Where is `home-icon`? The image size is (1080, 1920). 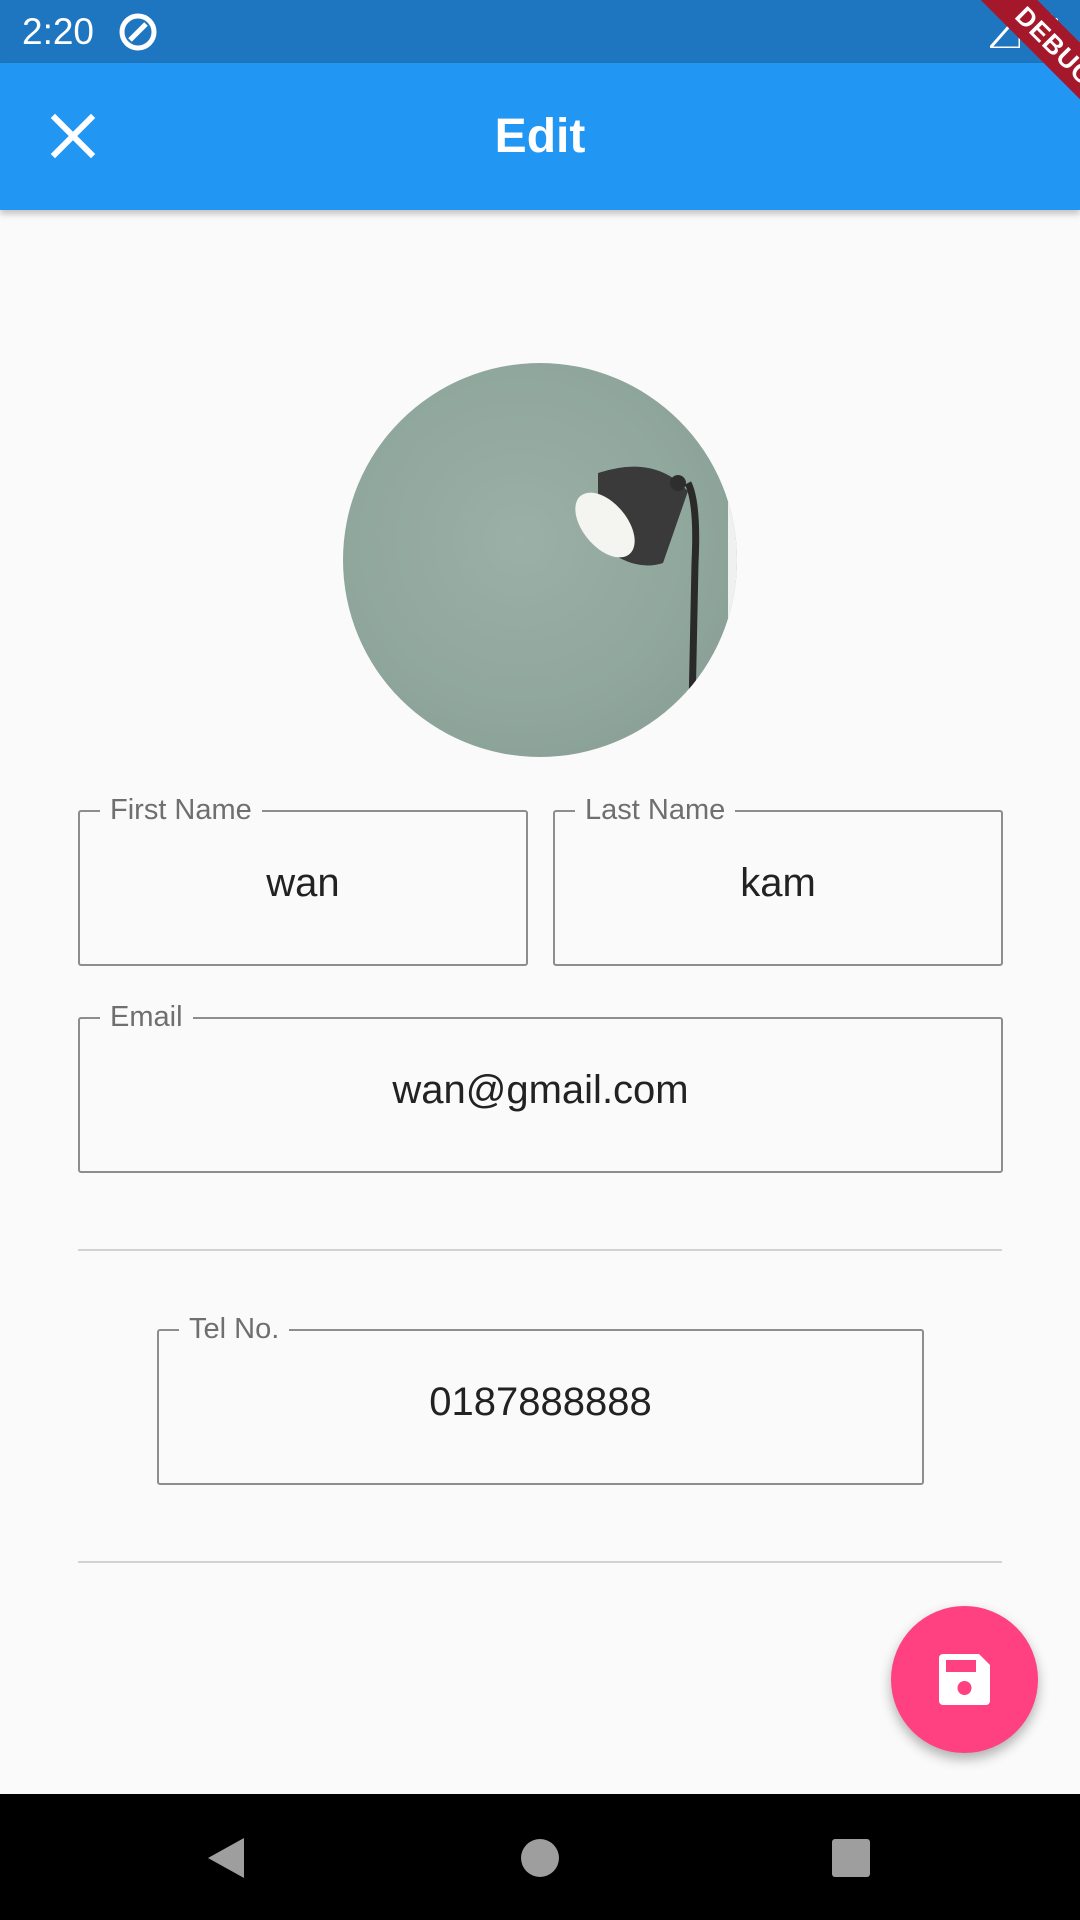 home-icon is located at coordinates (540, 1858).